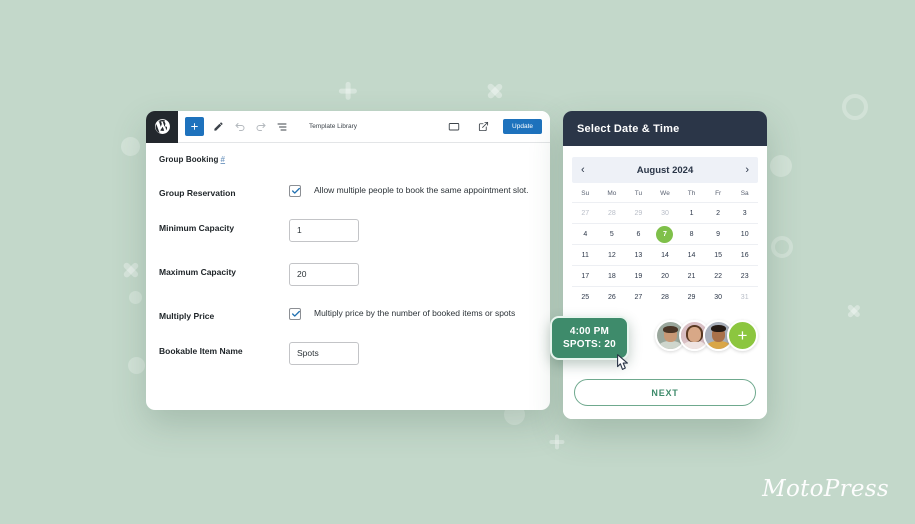  I want to click on bookable-item-name-input: Spots, so click(324, 353).